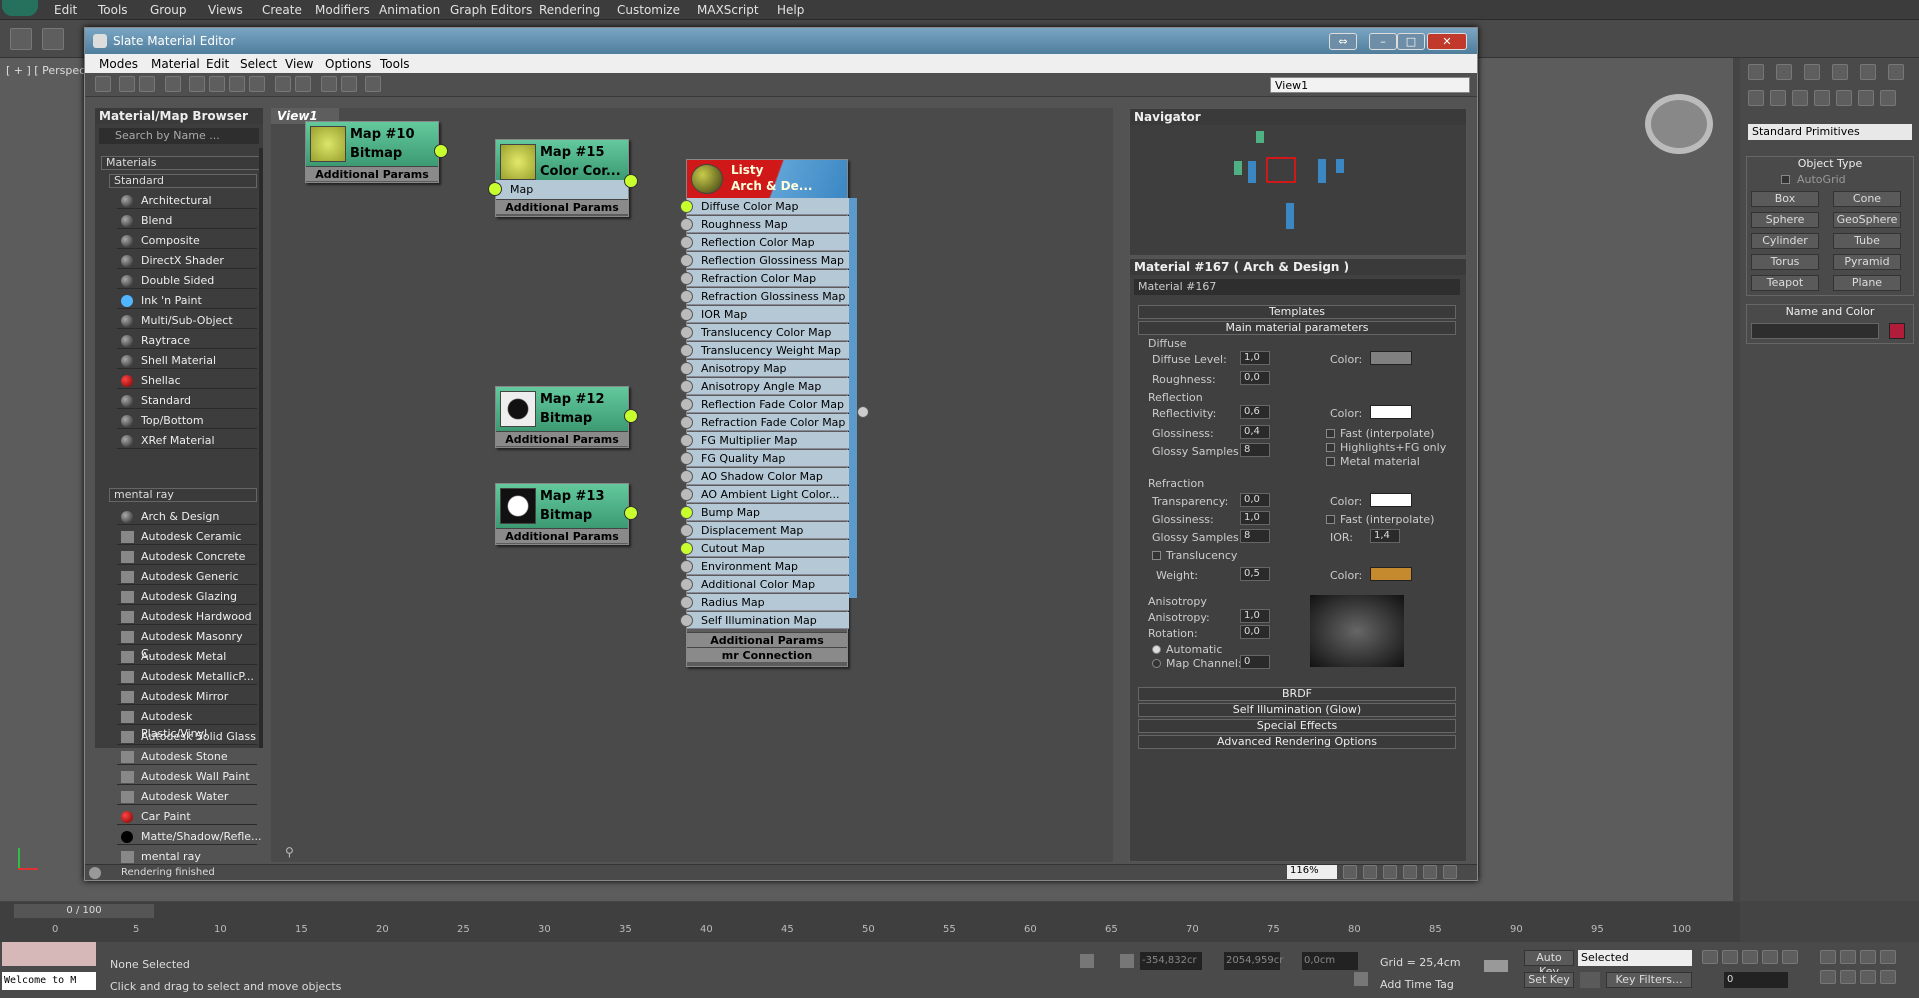 This screenshot has height=998, width=1919. Describe the element at coordinates (1255, 662) in the screenshot. I see `map-channel-spinner: 0` at that location.